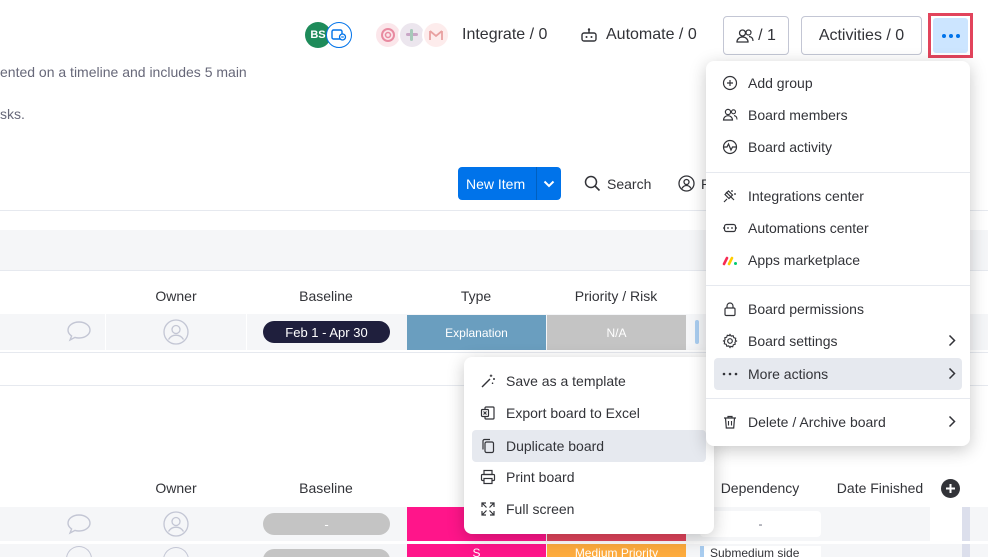  Describe the element at coordinates (838, 228) in the screenshot. I see `automations-center-menu-item: Automations center` at that location.